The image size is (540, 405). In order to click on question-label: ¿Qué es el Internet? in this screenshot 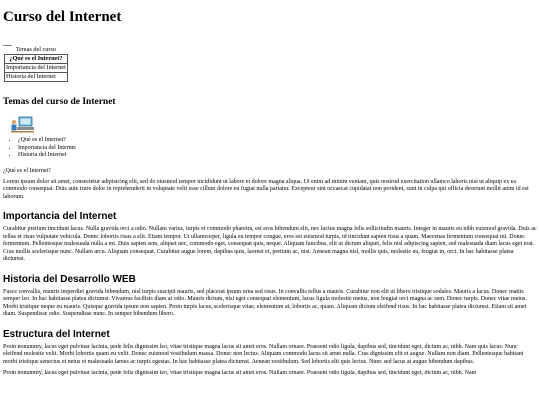, I will do `click(27, 170)`.